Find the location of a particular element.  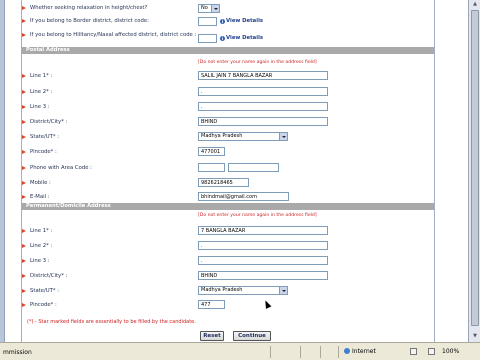

status-text: mmission is located at coordinates (17, 352).